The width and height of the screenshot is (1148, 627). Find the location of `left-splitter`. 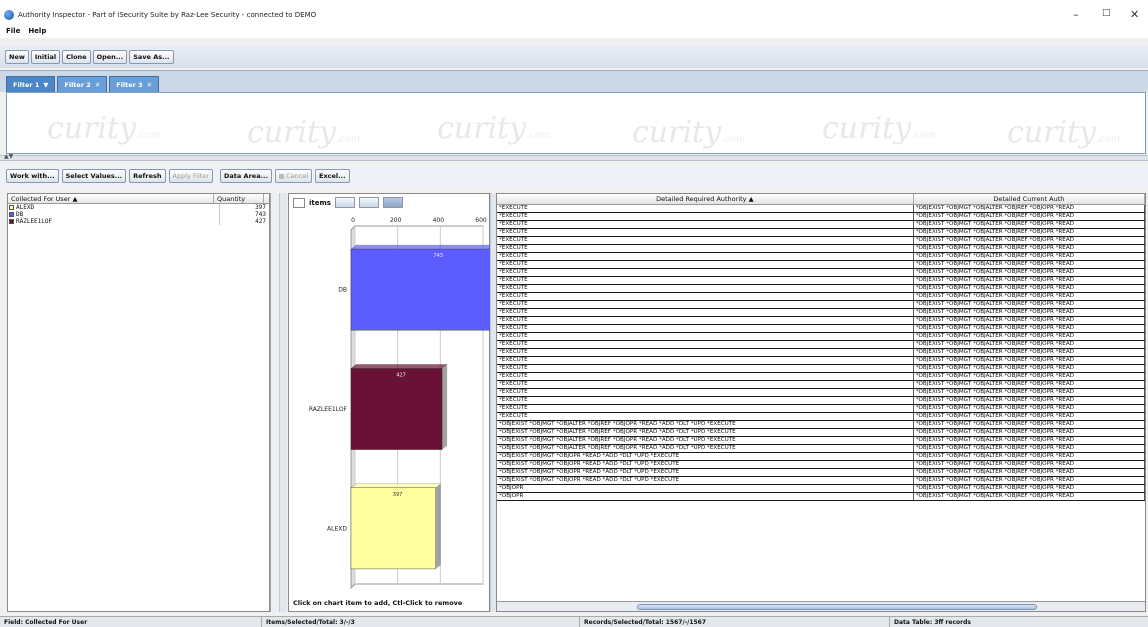

left-splitter is located at coordinates (283, 402).